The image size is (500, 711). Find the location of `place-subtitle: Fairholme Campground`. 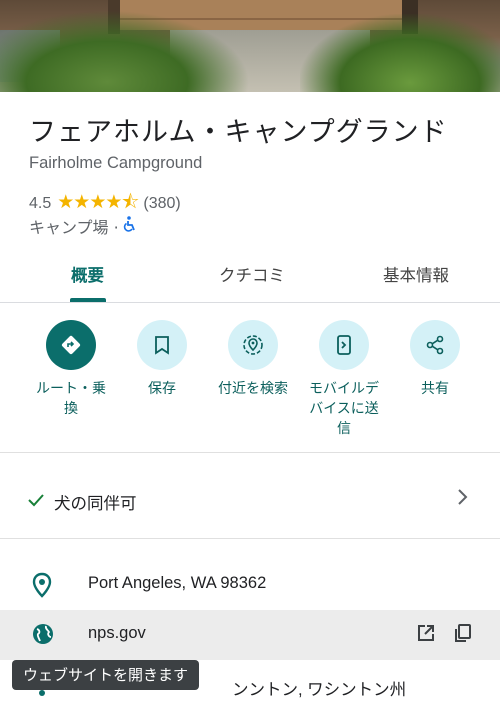

place-subtitle: Fairholme Campground is located at coordinates (116, 163).